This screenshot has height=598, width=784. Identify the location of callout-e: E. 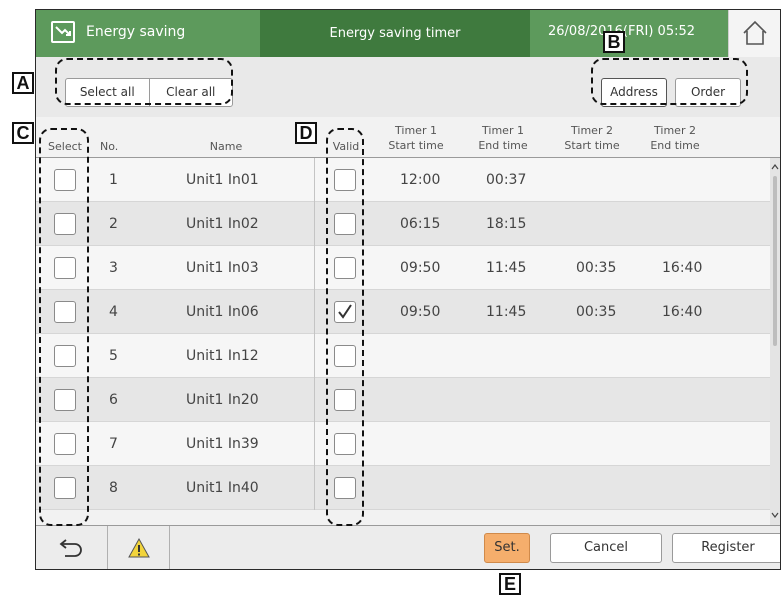
(510, 584).